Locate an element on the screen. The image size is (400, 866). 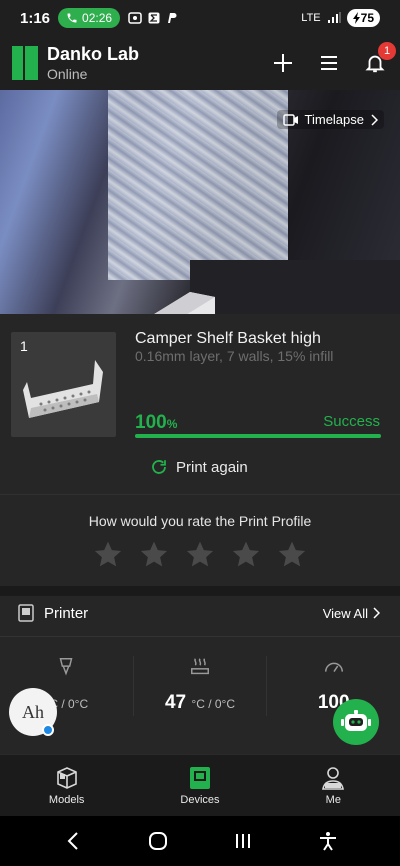
home-button is located at coordinates (158, 841).